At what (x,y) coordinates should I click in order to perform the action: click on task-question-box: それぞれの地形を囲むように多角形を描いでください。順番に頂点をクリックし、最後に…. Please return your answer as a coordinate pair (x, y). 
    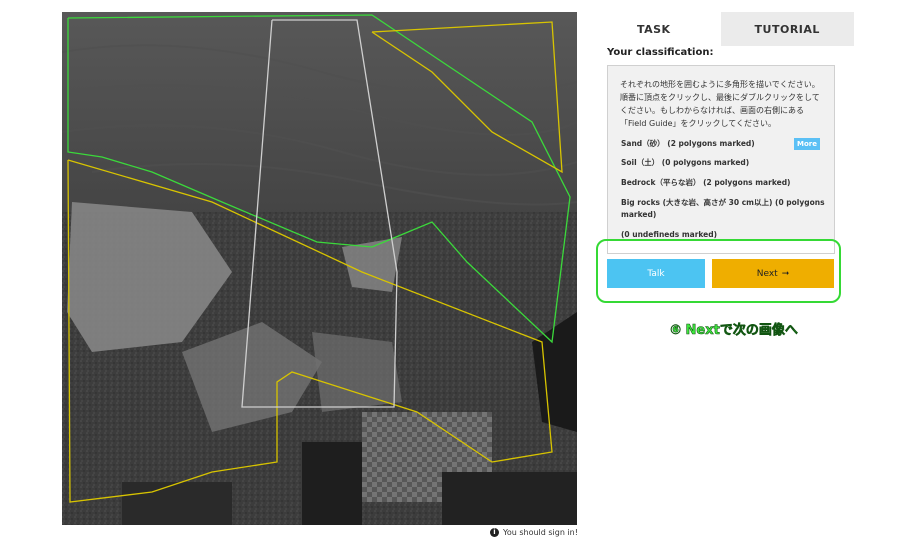
    Looking at the image, I should click on (721, 153).